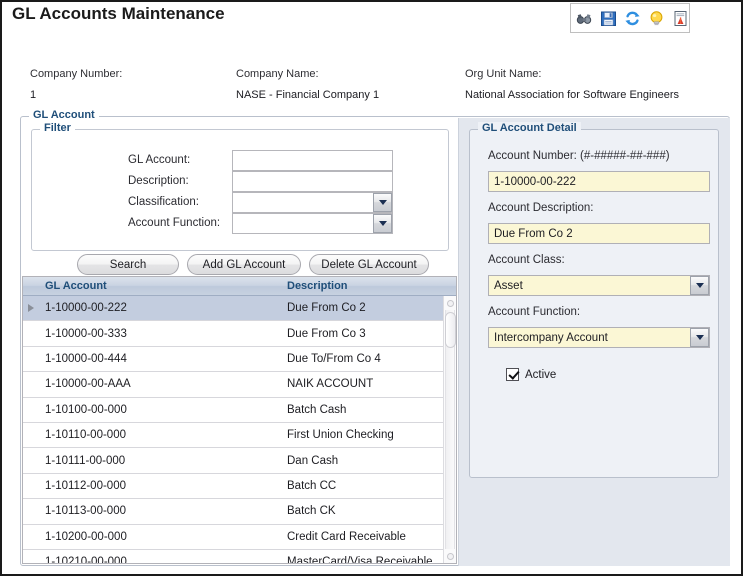 The width and height of the screenshot is (743, 576). I want to click on cell-gl-account: 1-10210-00-000, so click(86, 559).